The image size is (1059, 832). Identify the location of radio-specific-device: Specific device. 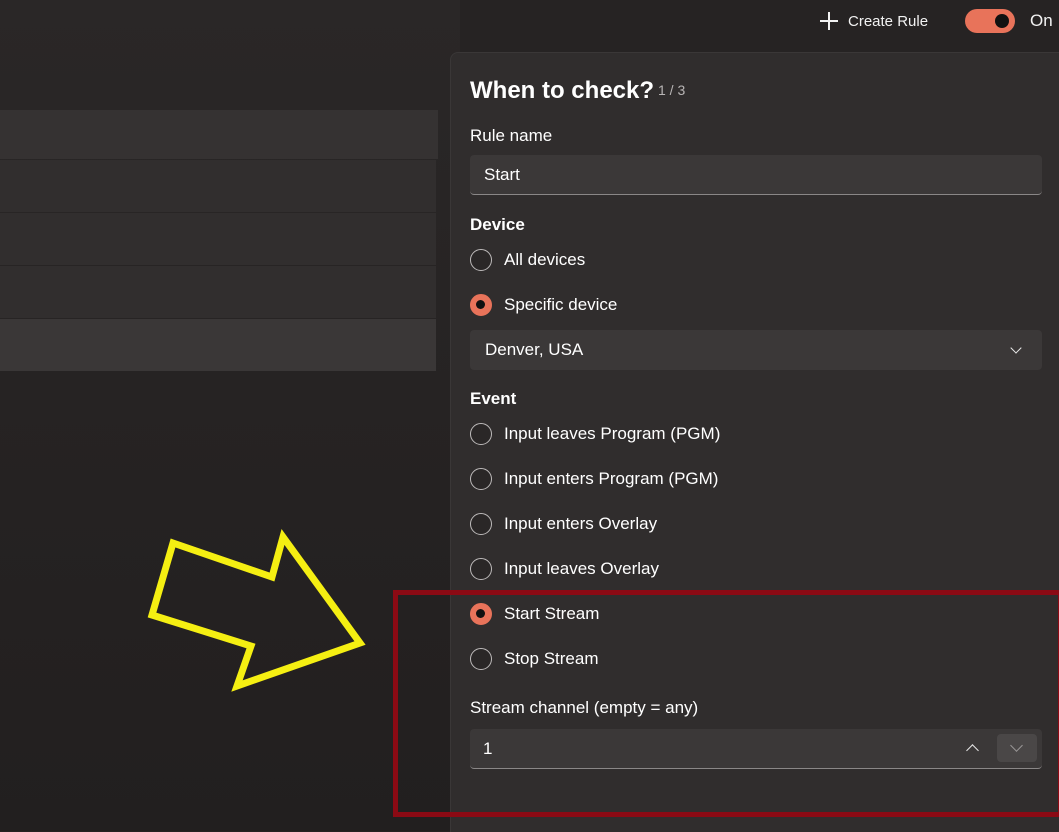
(543, 305).